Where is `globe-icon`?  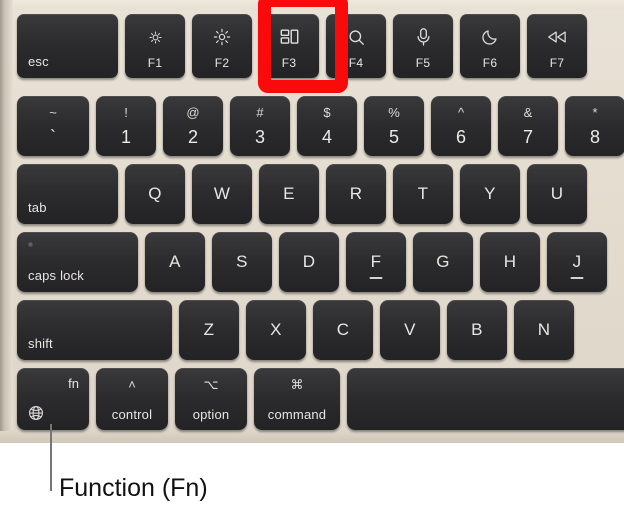
globe-icon is located at coordinates (36, 413).